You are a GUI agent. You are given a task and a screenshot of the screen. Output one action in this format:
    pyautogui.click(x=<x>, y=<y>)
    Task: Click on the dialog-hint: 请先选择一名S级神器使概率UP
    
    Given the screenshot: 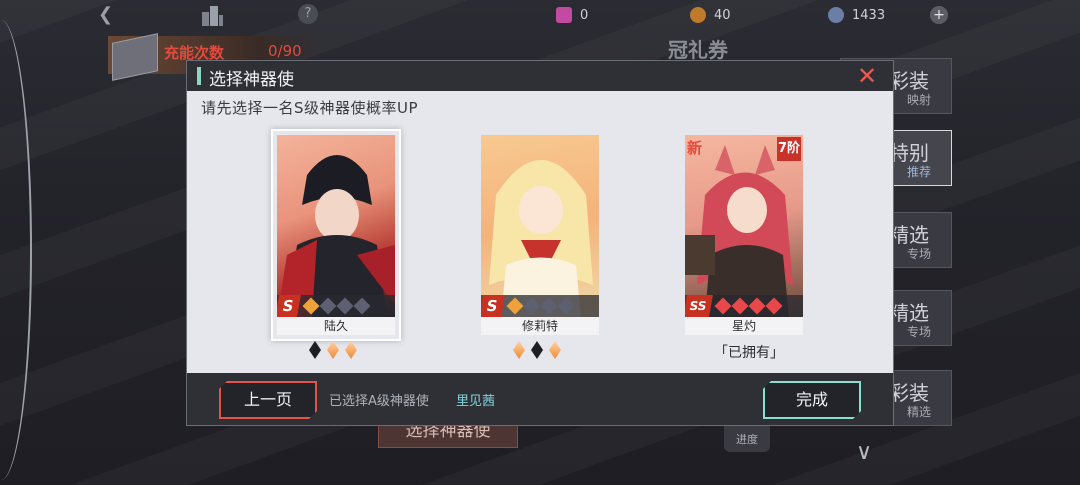 What is the action you would take?
    pyautogui.click(x=310, y=108)
    